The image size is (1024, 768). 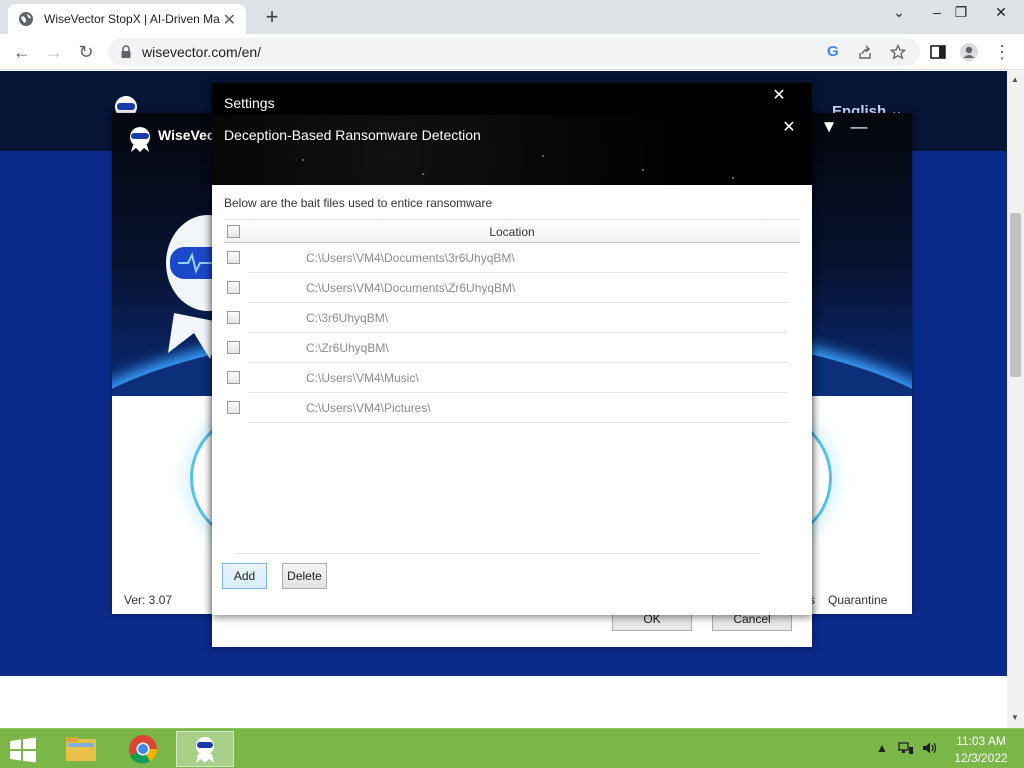 I want to click on table-row: C:\Users\VM4\Documents\Zr6UhyqBM\, so click(x=507, y=288).